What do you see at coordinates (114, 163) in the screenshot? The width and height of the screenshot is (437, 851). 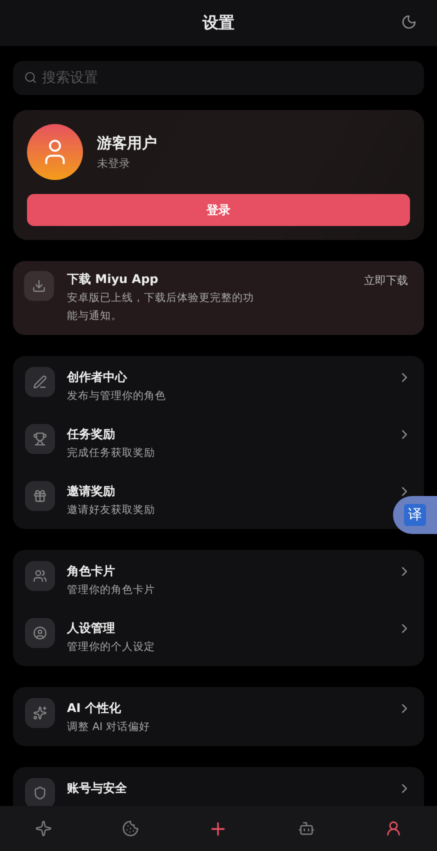 I see `login-status: 未登录` at bounding box center [114, 163].